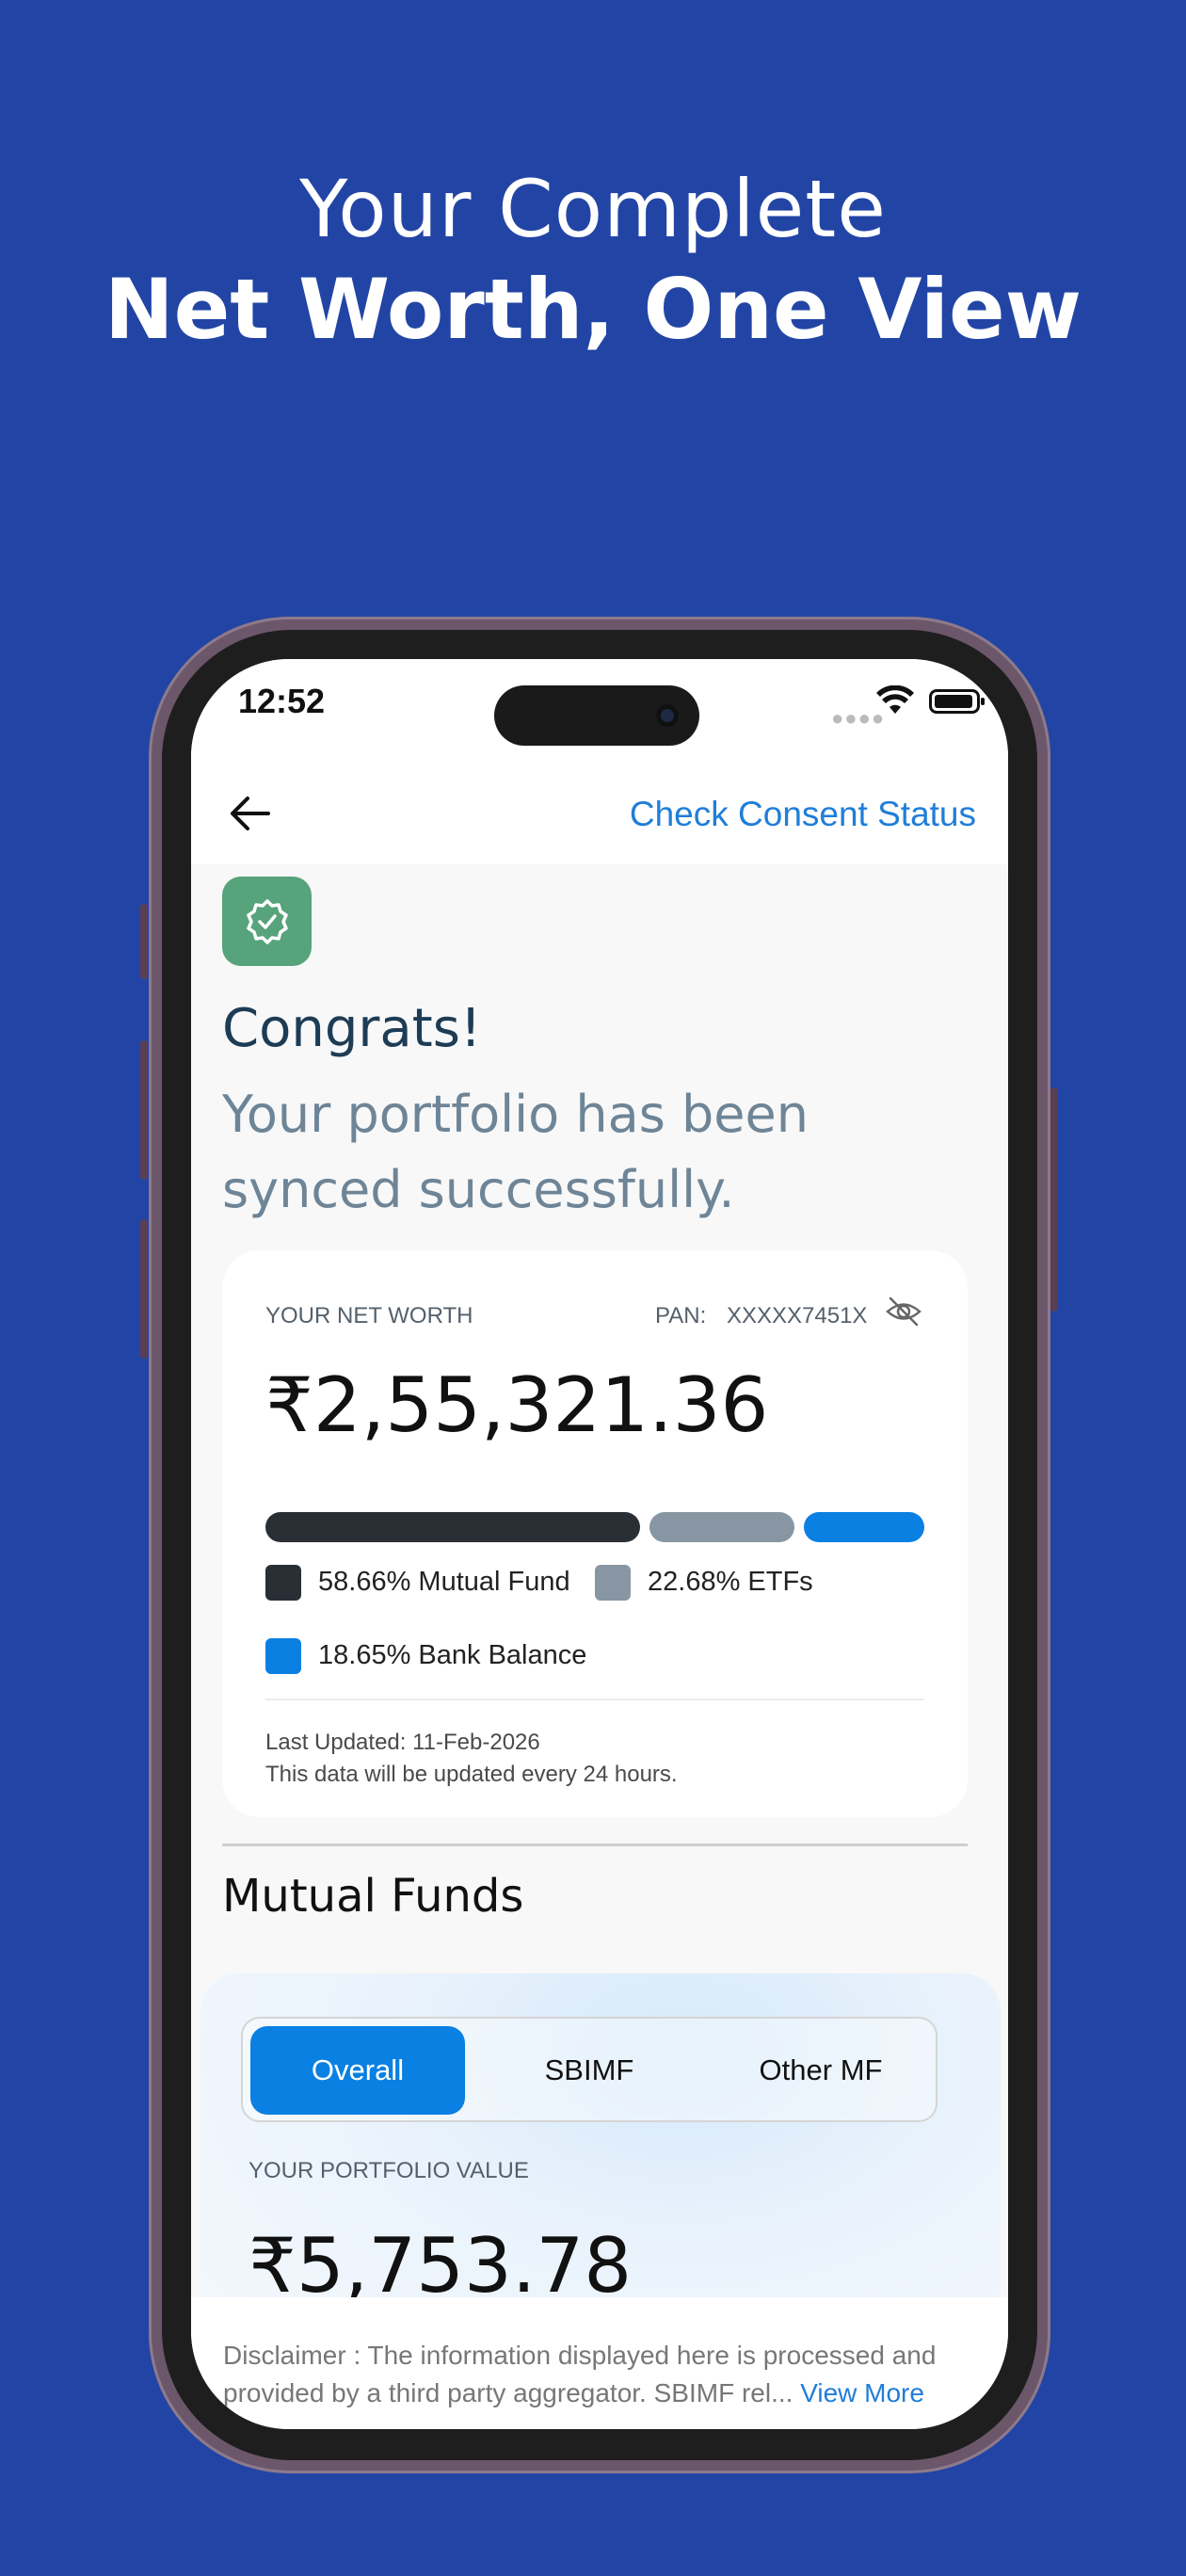  What do you see at coordinates (820, 2070) in the screenshot?
I see `tab-other-mf: Other MF` at bounding box center [820, 2070].